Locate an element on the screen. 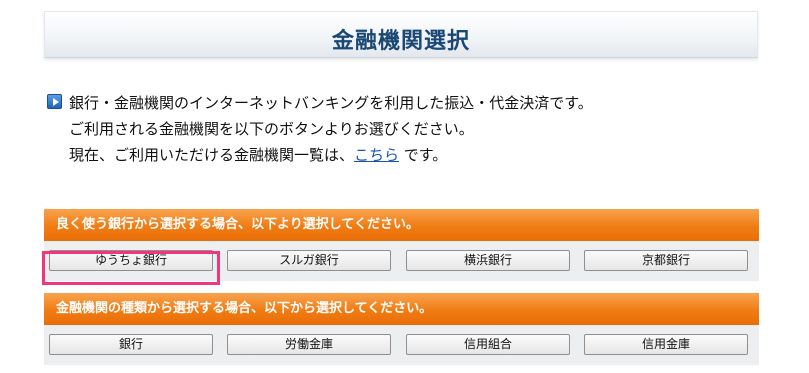 This screenshot has height=373, width=809. institution-list-link: こちら is located at coordinates (376, 155).